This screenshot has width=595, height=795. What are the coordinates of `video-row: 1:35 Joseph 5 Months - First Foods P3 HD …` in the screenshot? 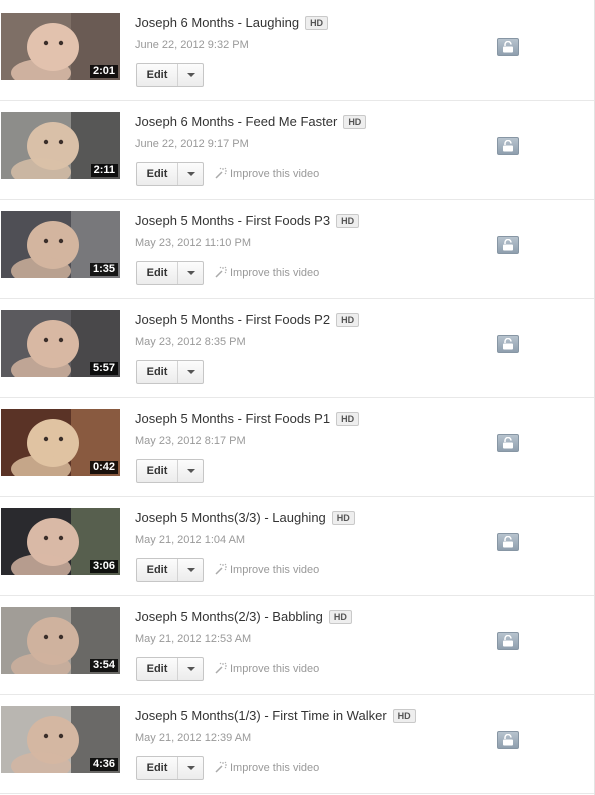 It's located at (297, 249).